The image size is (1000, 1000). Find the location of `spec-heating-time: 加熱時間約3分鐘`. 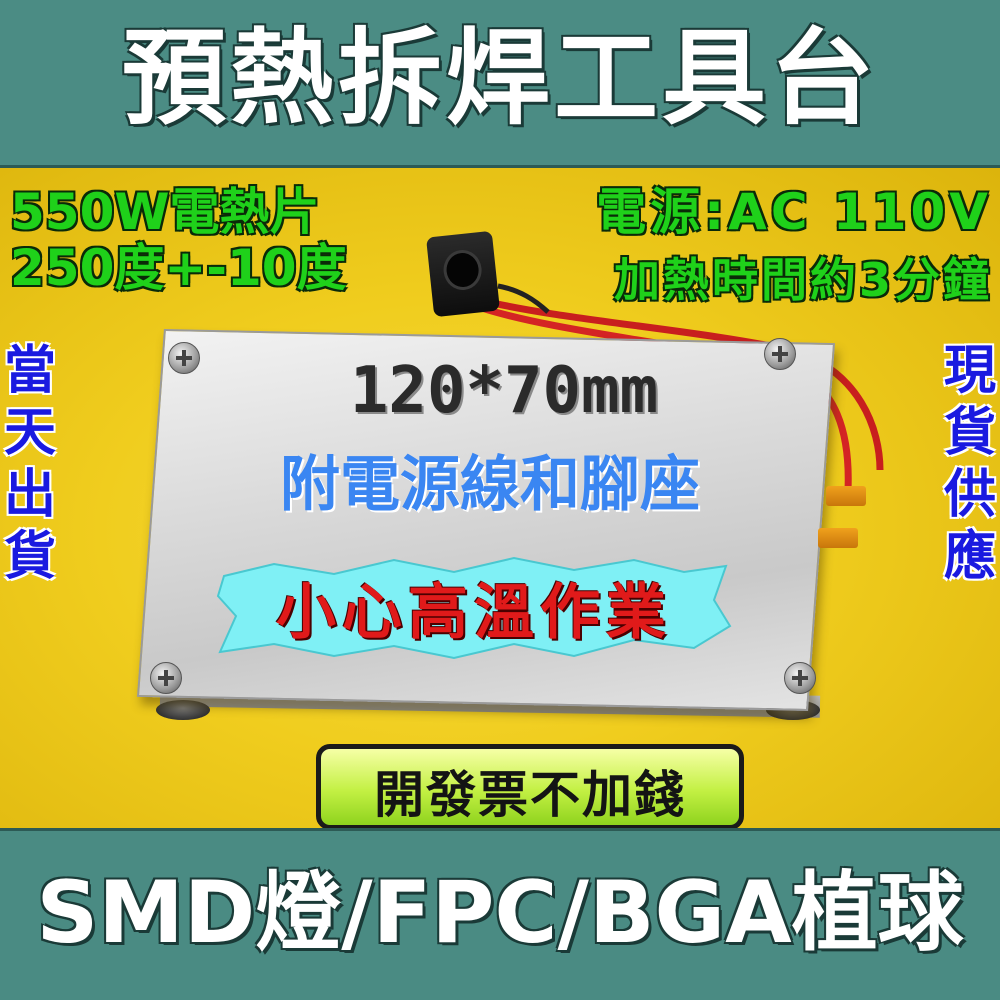

spec-heating-time: 加熱時間約3分鐘 is located at coordinates (802, 280).